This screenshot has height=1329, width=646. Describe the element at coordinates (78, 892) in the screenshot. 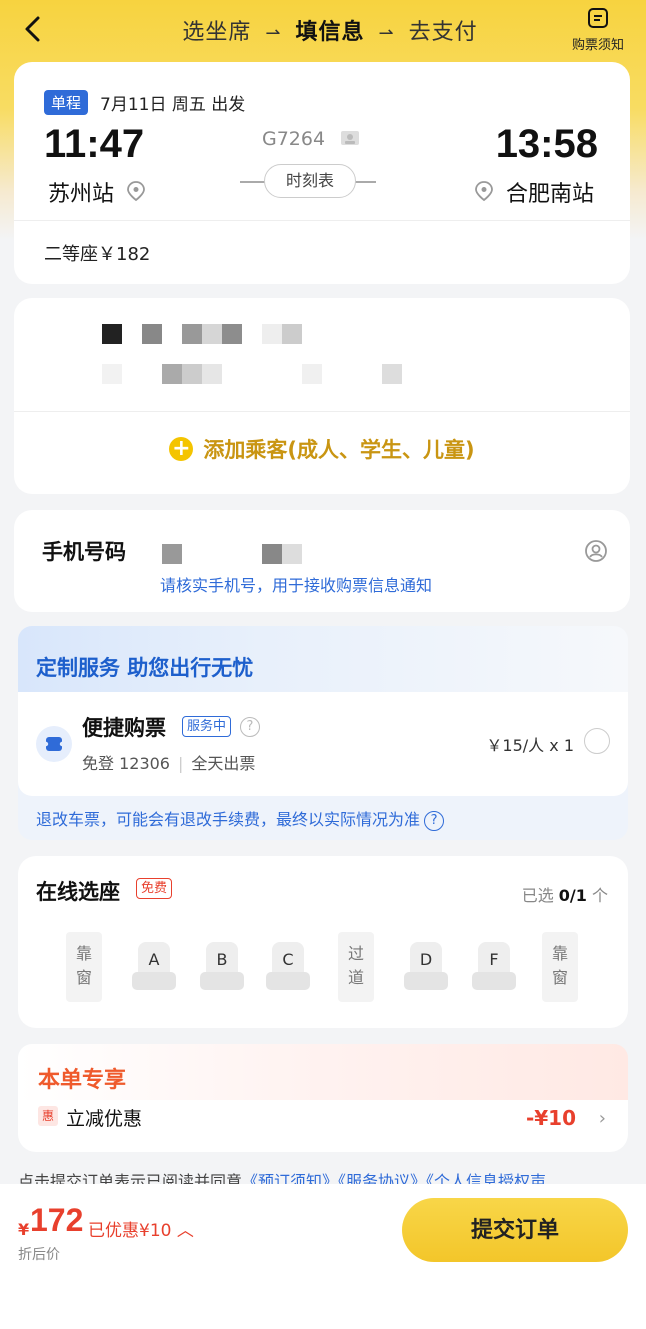

I see `seat-selection-title: 在线选座` at that location.